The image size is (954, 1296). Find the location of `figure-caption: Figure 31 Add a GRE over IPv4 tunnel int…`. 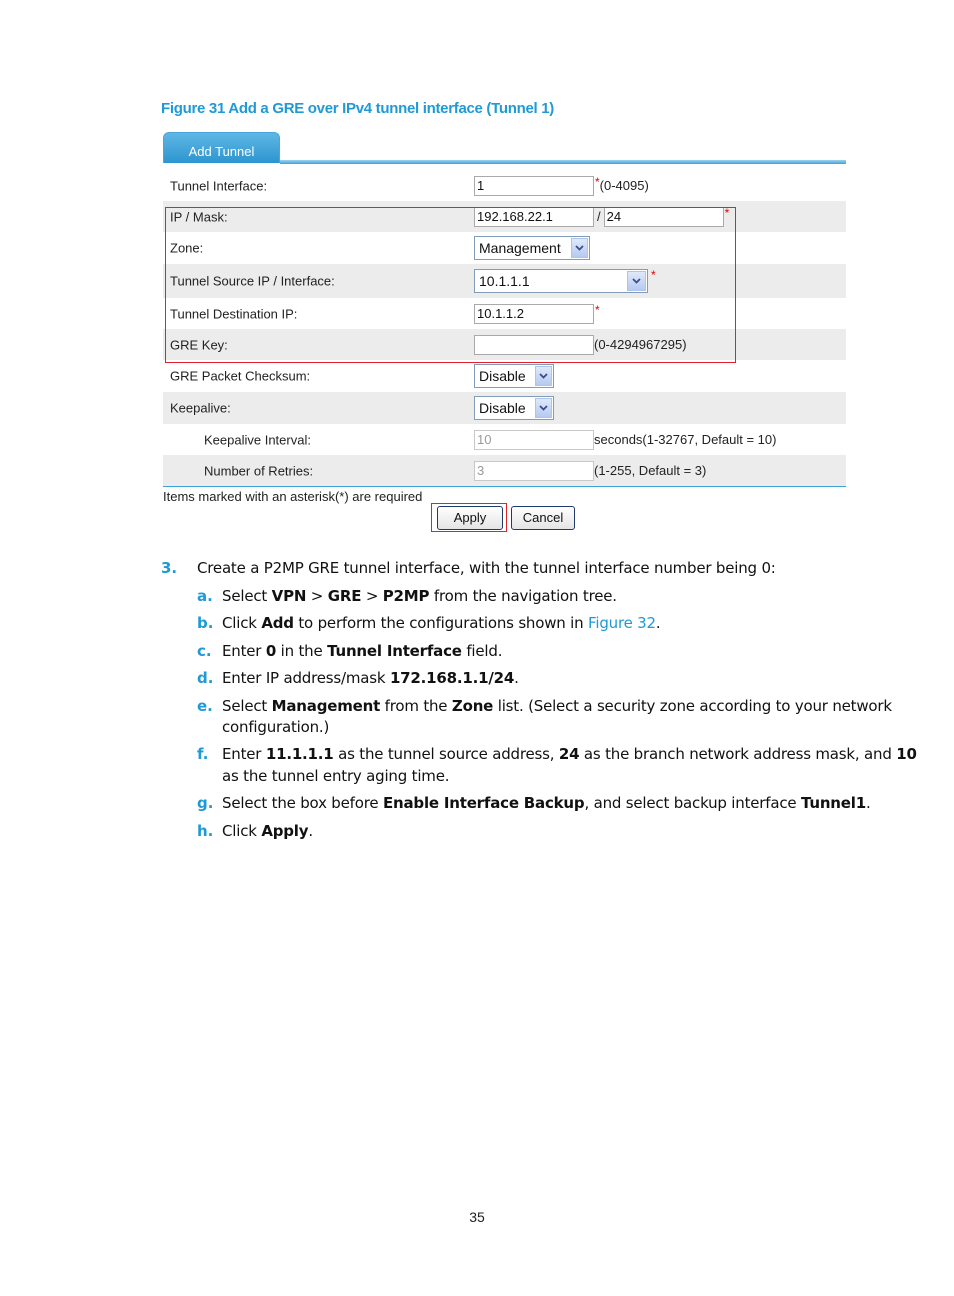

figure-caption: Figure 31 Add a GRE over IPv4 tunnel int… is located at coordinates (357, 108).